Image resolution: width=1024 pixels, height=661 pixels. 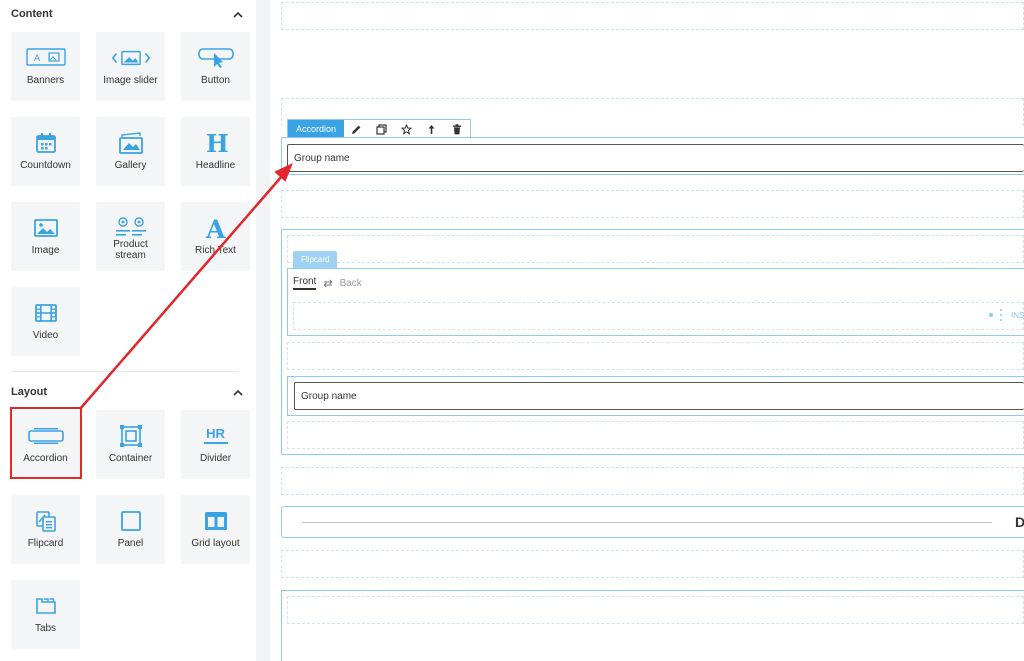 What do you see at coordinates (647, 522) in the screenshot?
I see `divider-line` at bounding box center [647, 522].